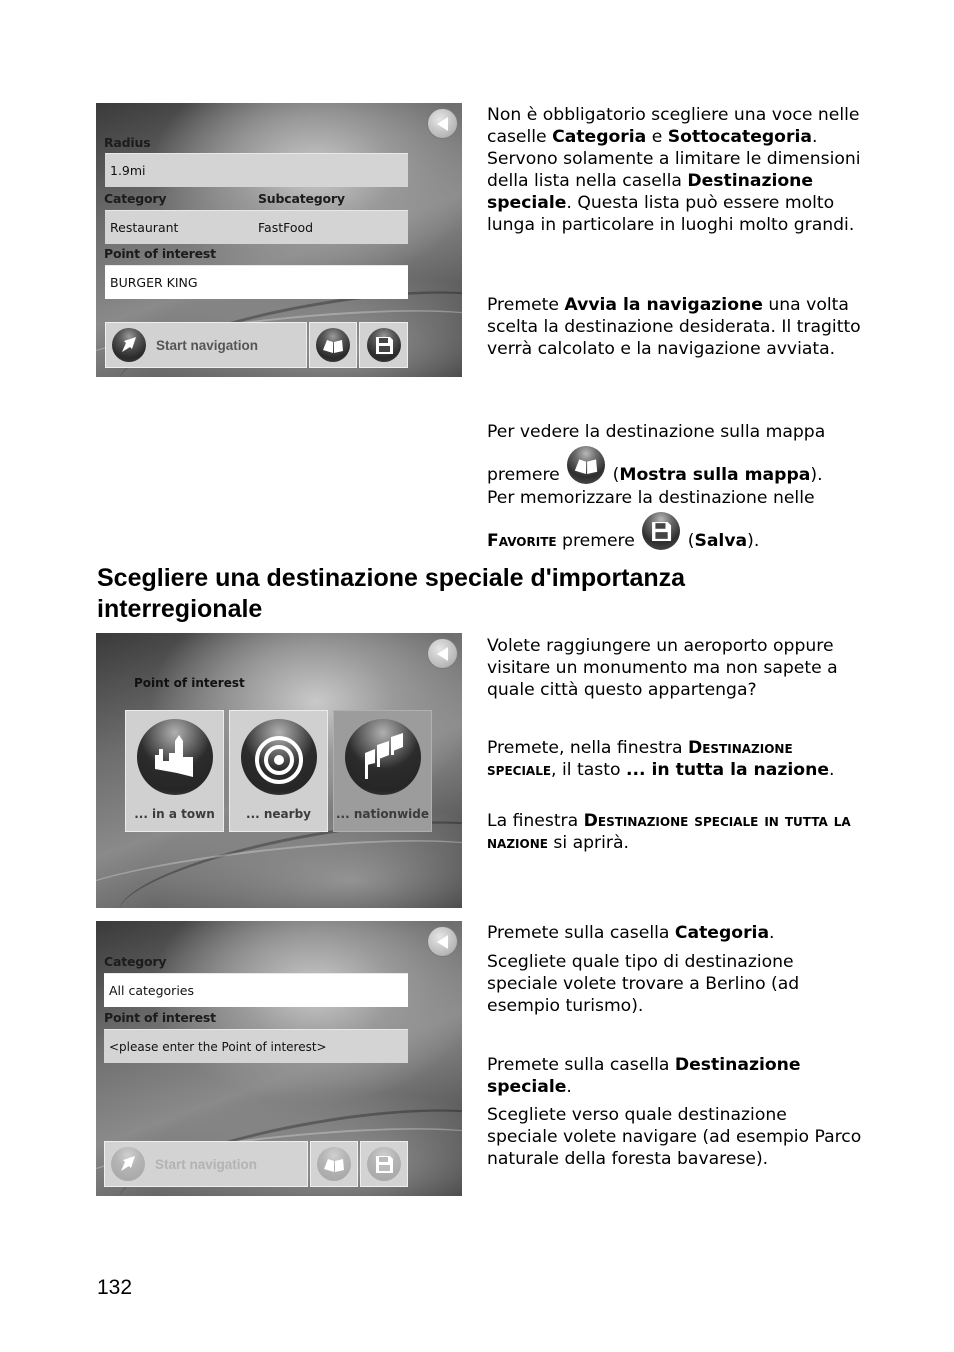 Image resolution: width=954 pixels, height=1352 pixels. What do you see at coordinates (256, 282) in the screenshot?
I see `poi-field: BURGER KING` at bounding box center [256, 282].